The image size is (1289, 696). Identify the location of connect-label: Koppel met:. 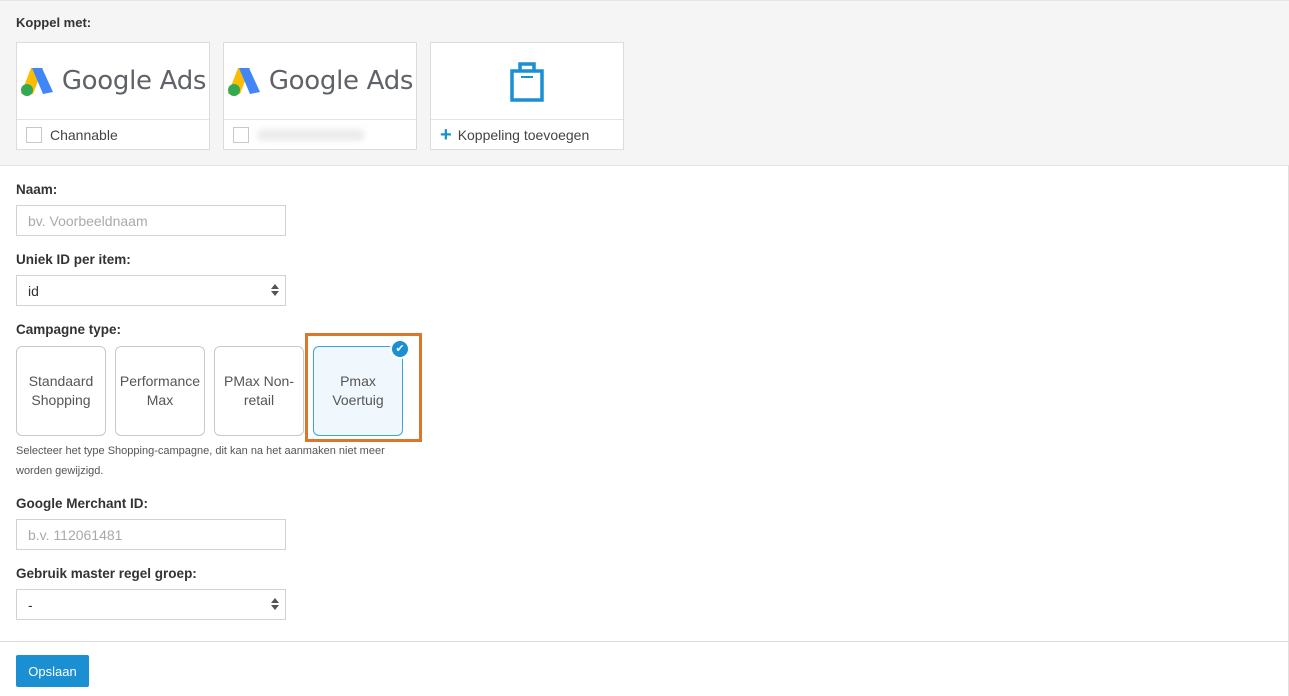
(54, 22).